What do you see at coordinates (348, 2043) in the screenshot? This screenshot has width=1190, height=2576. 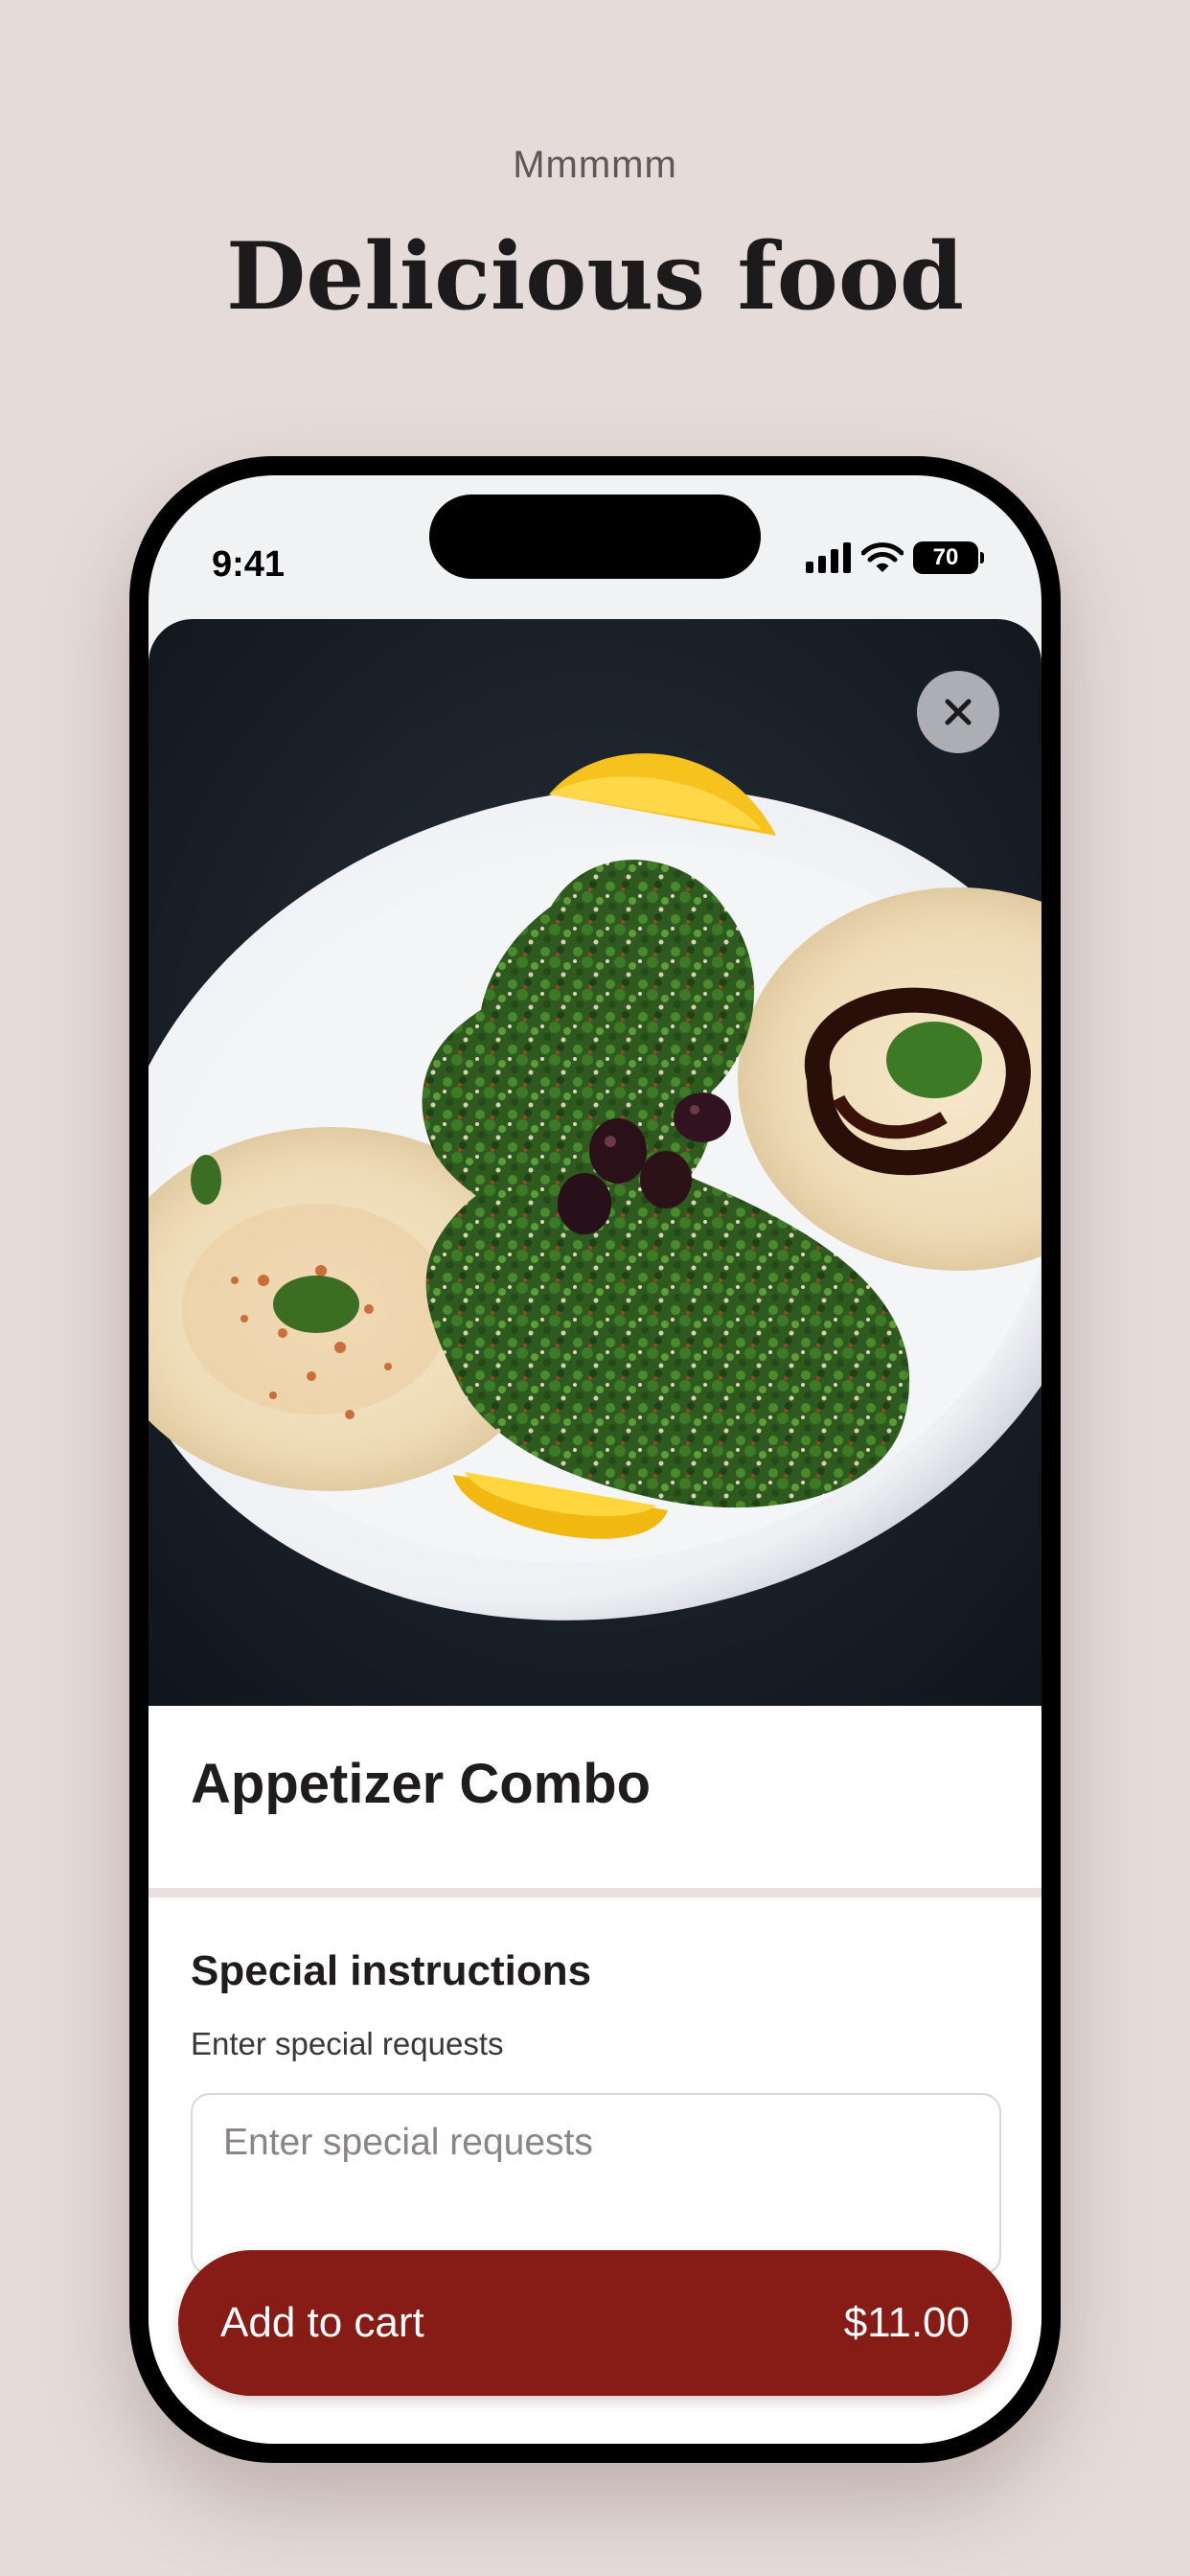 I see `special-instructions-subtitle: Enter special requests` at bounding box center [348, 2043].